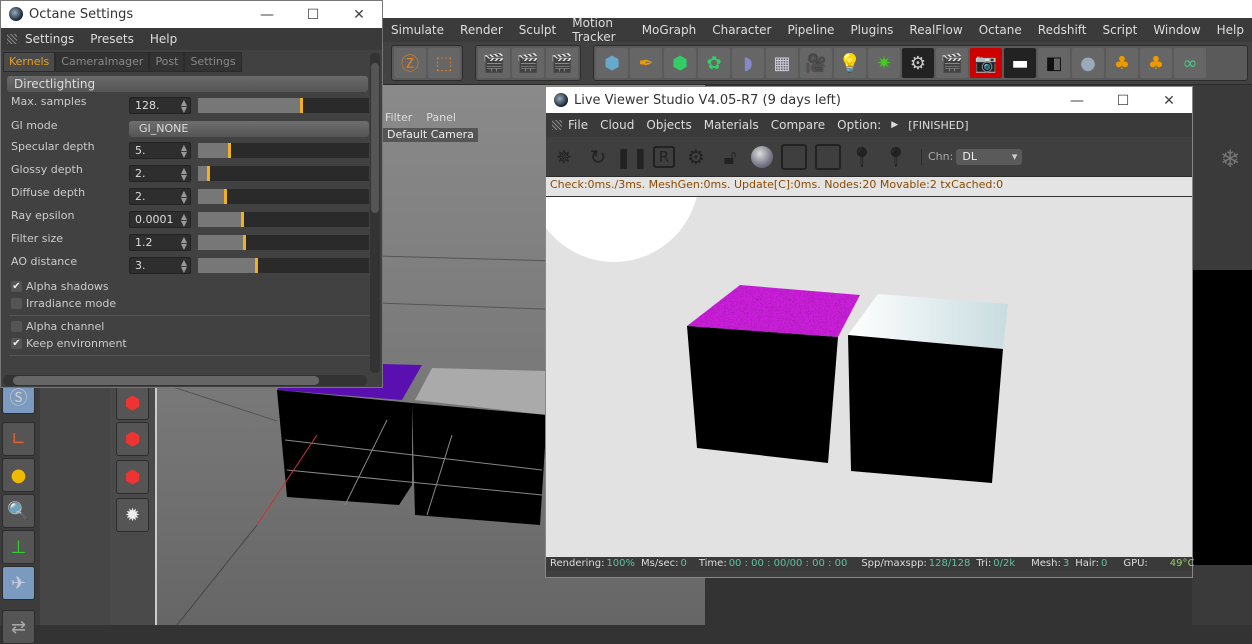 The width and height of the screenshot is (1252, 644). What do you see at coordinates (632, 157) in the screenshot?
I see `pause-icon: ❚❚` at bounding box center [632, 157].